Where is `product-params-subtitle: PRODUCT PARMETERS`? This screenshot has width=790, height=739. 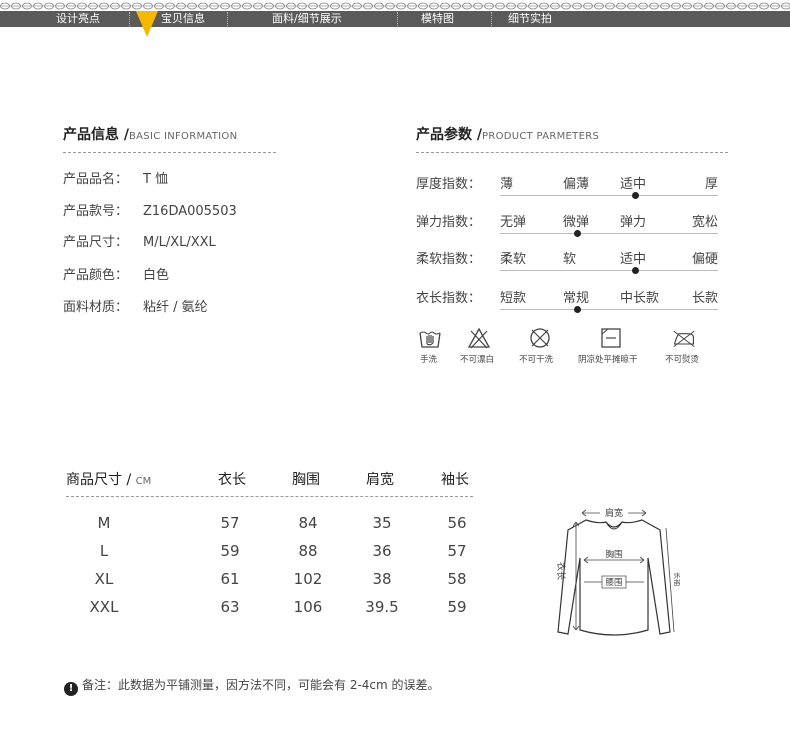 product-params-subtitle: PRODUCT PARMETERS is located at coordinates (541, 136).